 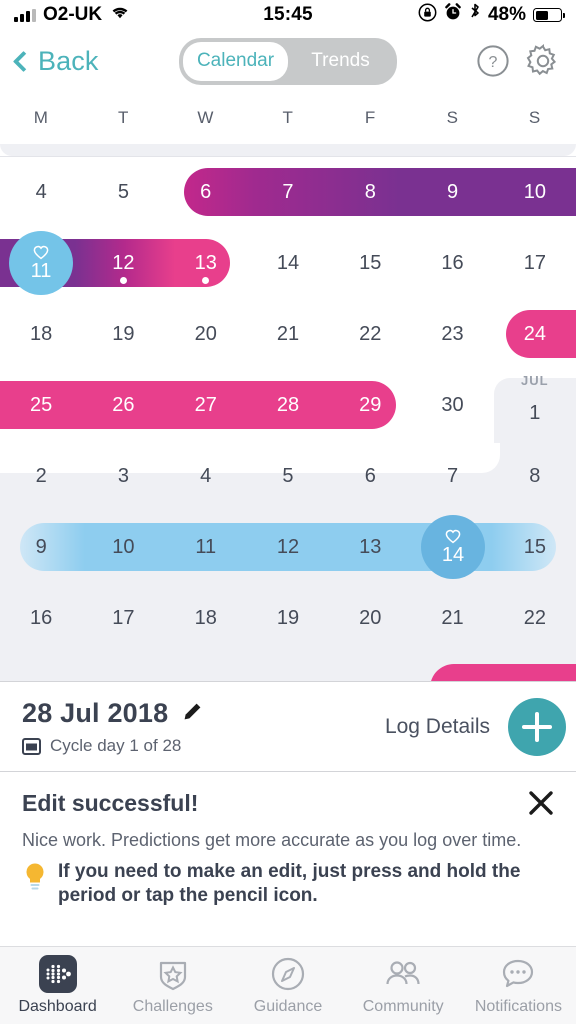 I want to click on day-number: 7, so click(x=288, y=191).